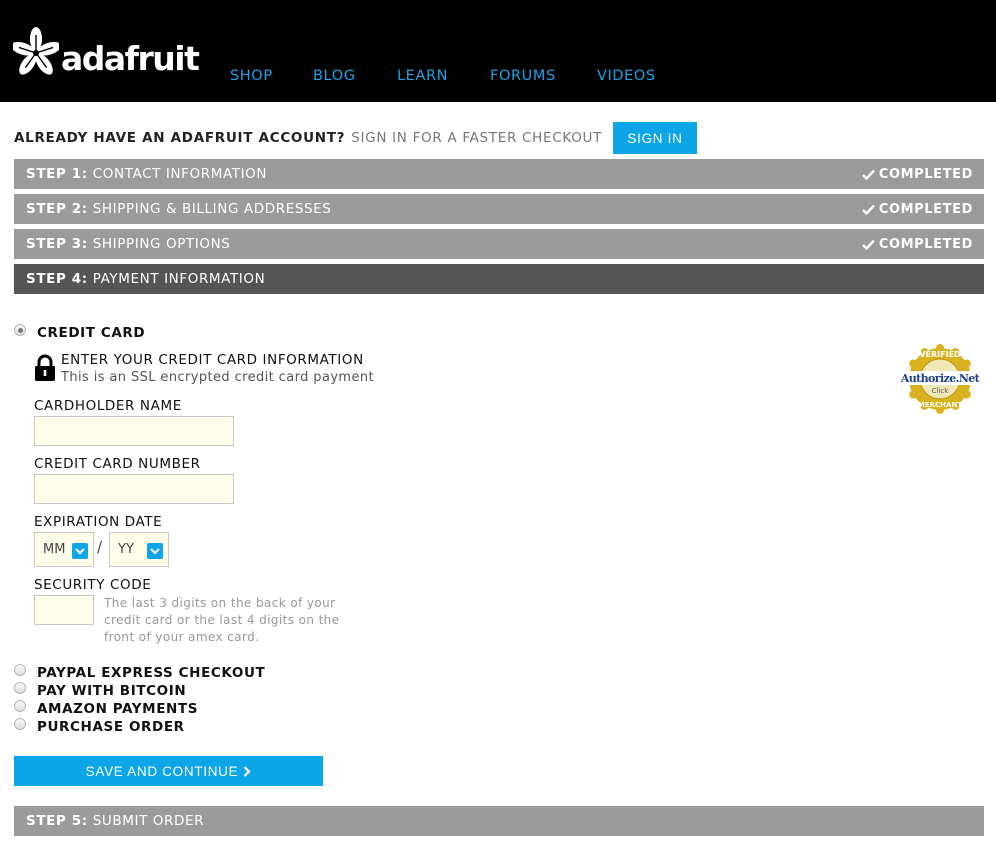 This screenshot has height=852, width=996. What do you see at coordinates (57, 244) in the screenshot?
I see `step-number: STEP 3:` at bounding box center [57, 244].